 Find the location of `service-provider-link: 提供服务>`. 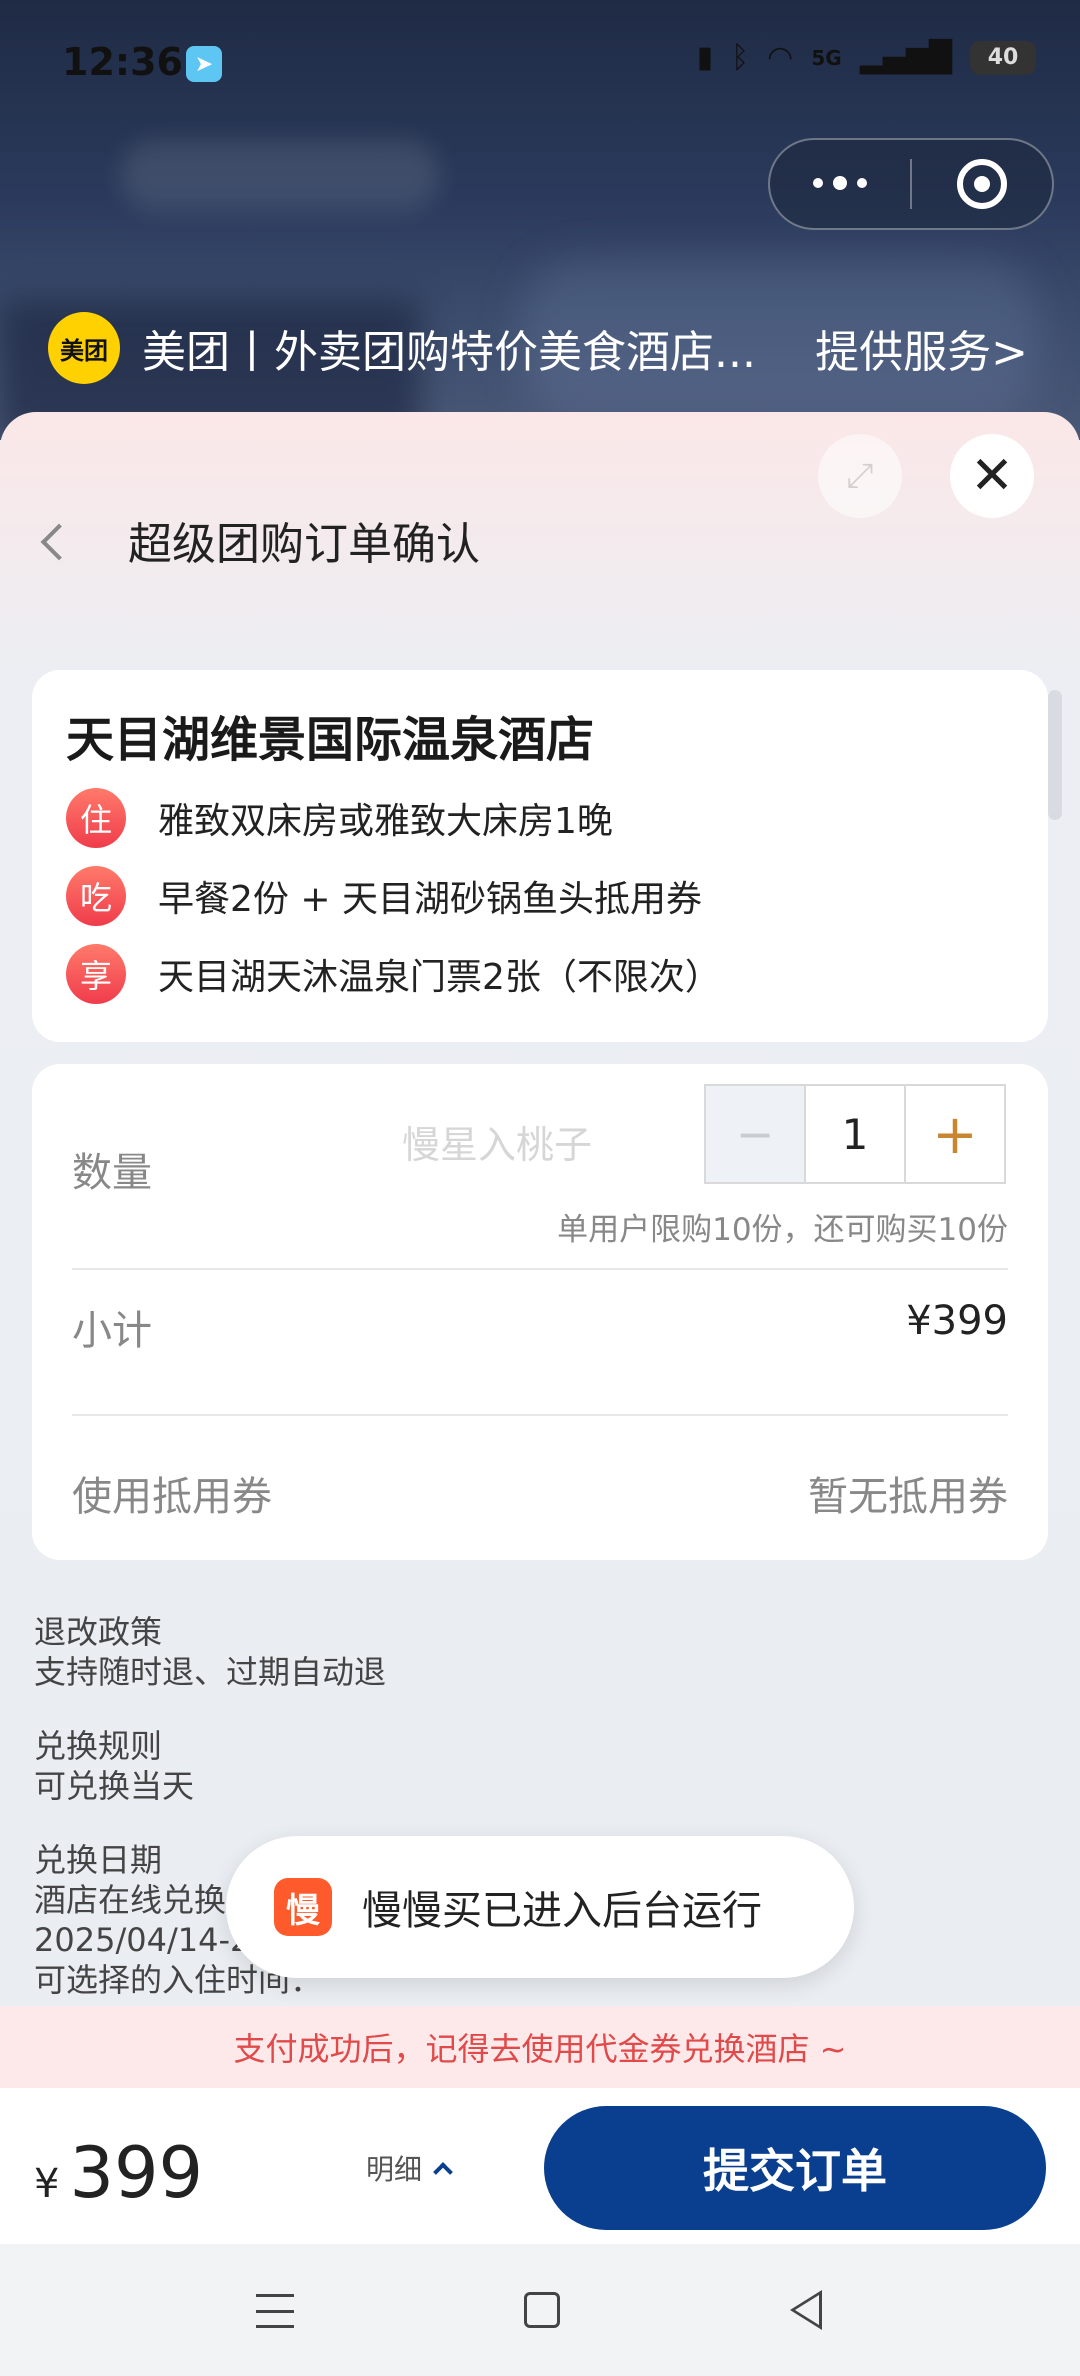

service-provider-link: 提供服务> is located at coordinates (921, 348).